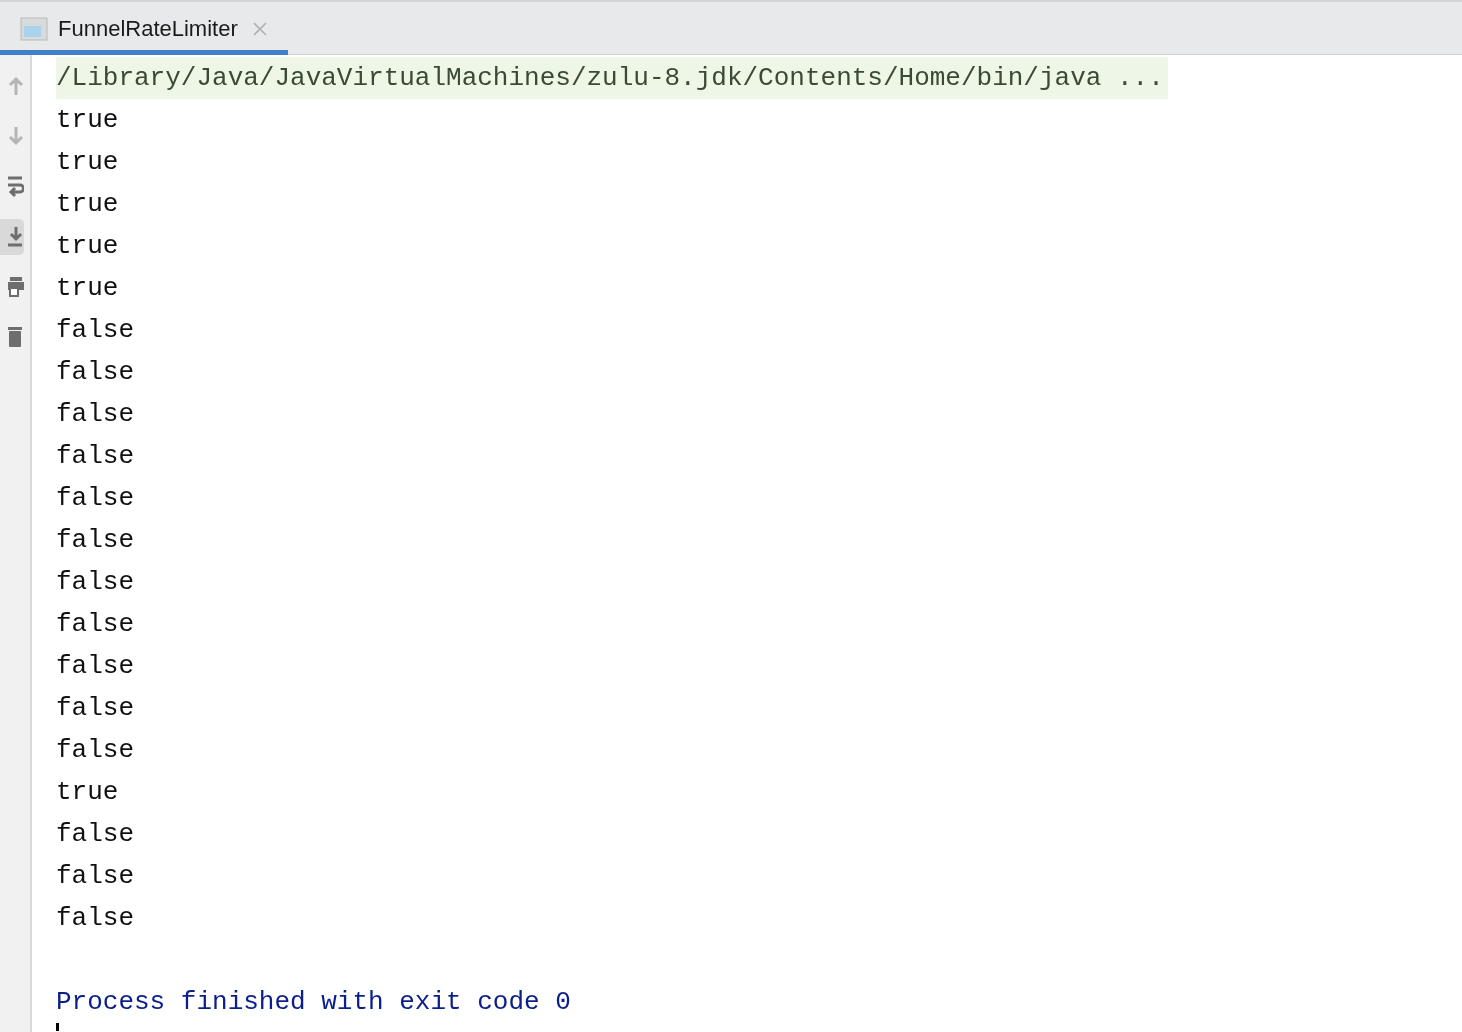  Describe the element at coordinates (16, 187) in the screenshot. I see `soft-wrap-icon` at that location.